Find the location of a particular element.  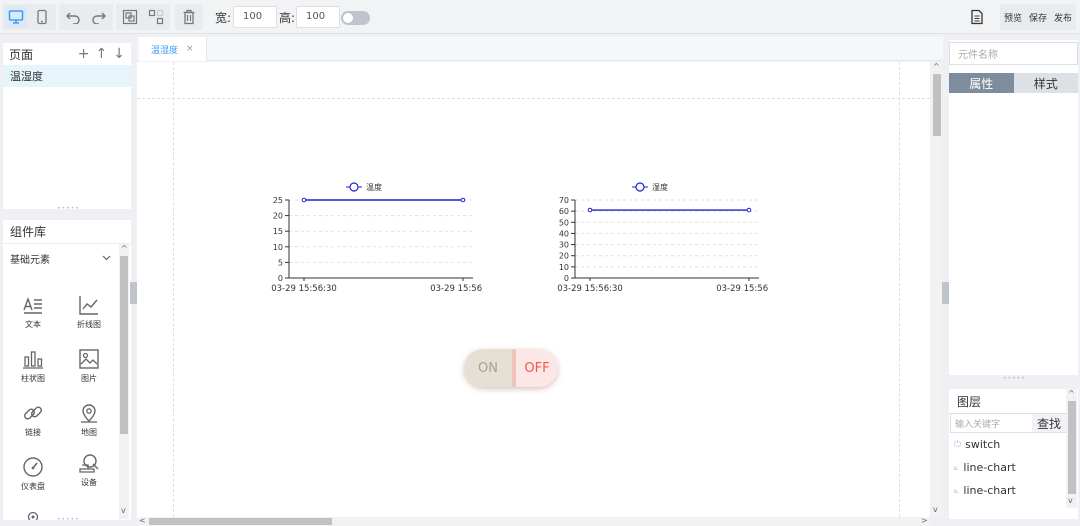

delete-button is located at coordinates (189, 17).